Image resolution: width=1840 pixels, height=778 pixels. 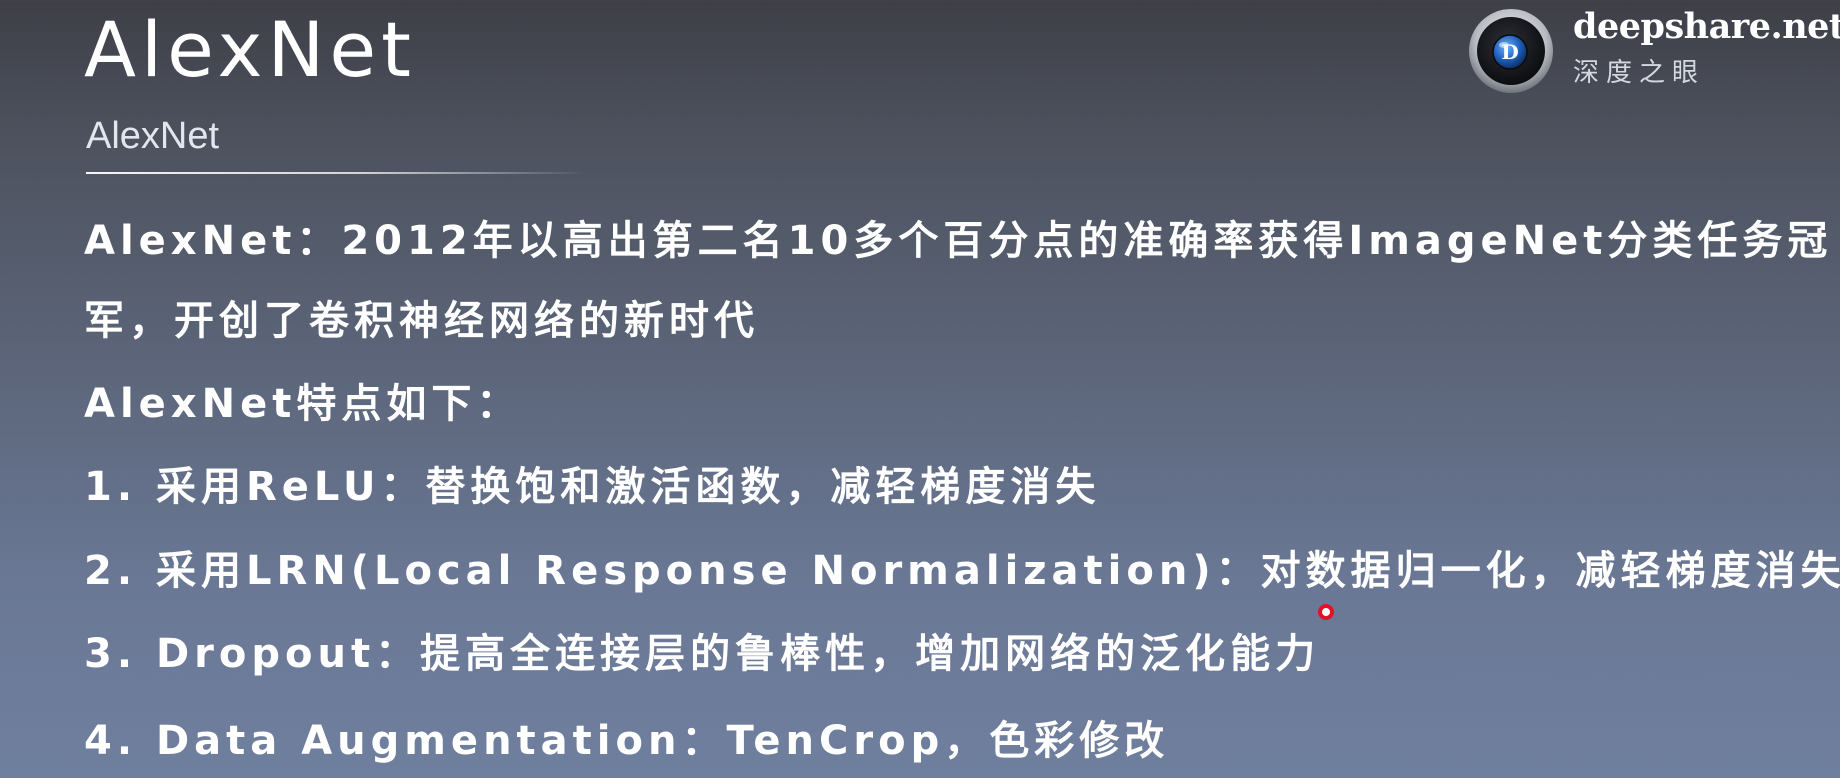 What do you see at coordinates (250, 49) in the screenshot?
I see `slide-title: AlexNet` at bounding box center [250, 49].